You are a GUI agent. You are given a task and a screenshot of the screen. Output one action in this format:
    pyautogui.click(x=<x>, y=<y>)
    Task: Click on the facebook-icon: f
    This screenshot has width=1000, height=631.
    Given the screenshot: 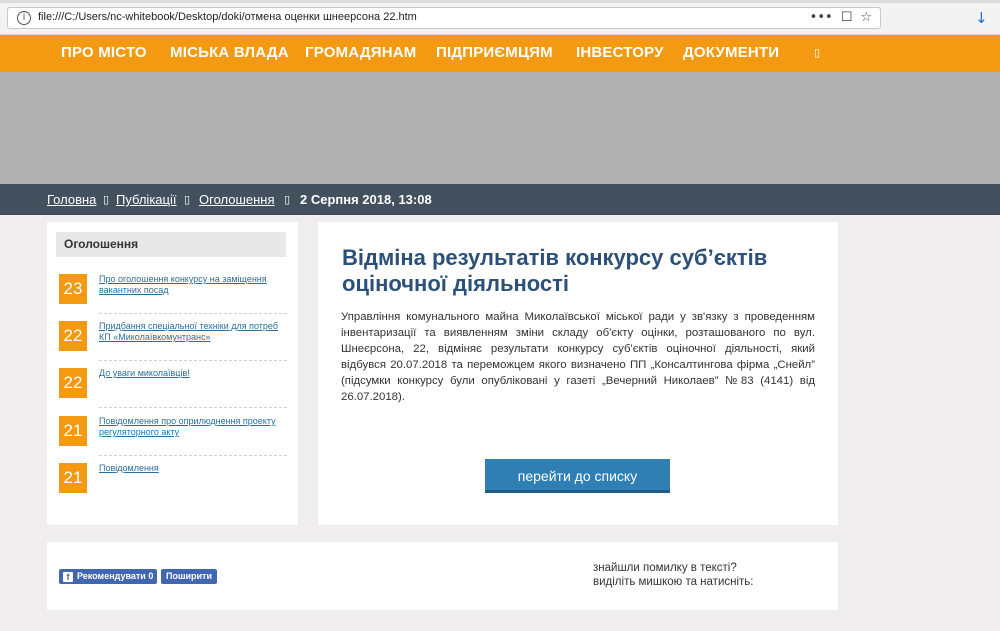 What is the action you would take?
    pyautogui.click(x=68, y=577)
    